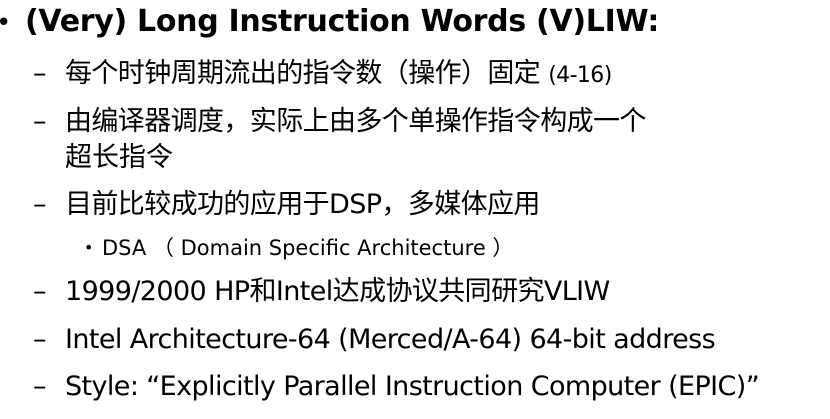  Describe the element at coordinates (355, 121) in the screenshot. I see `list-item-text: 由编译器调度，实际上由多个单操作指令构成一个` at that location.